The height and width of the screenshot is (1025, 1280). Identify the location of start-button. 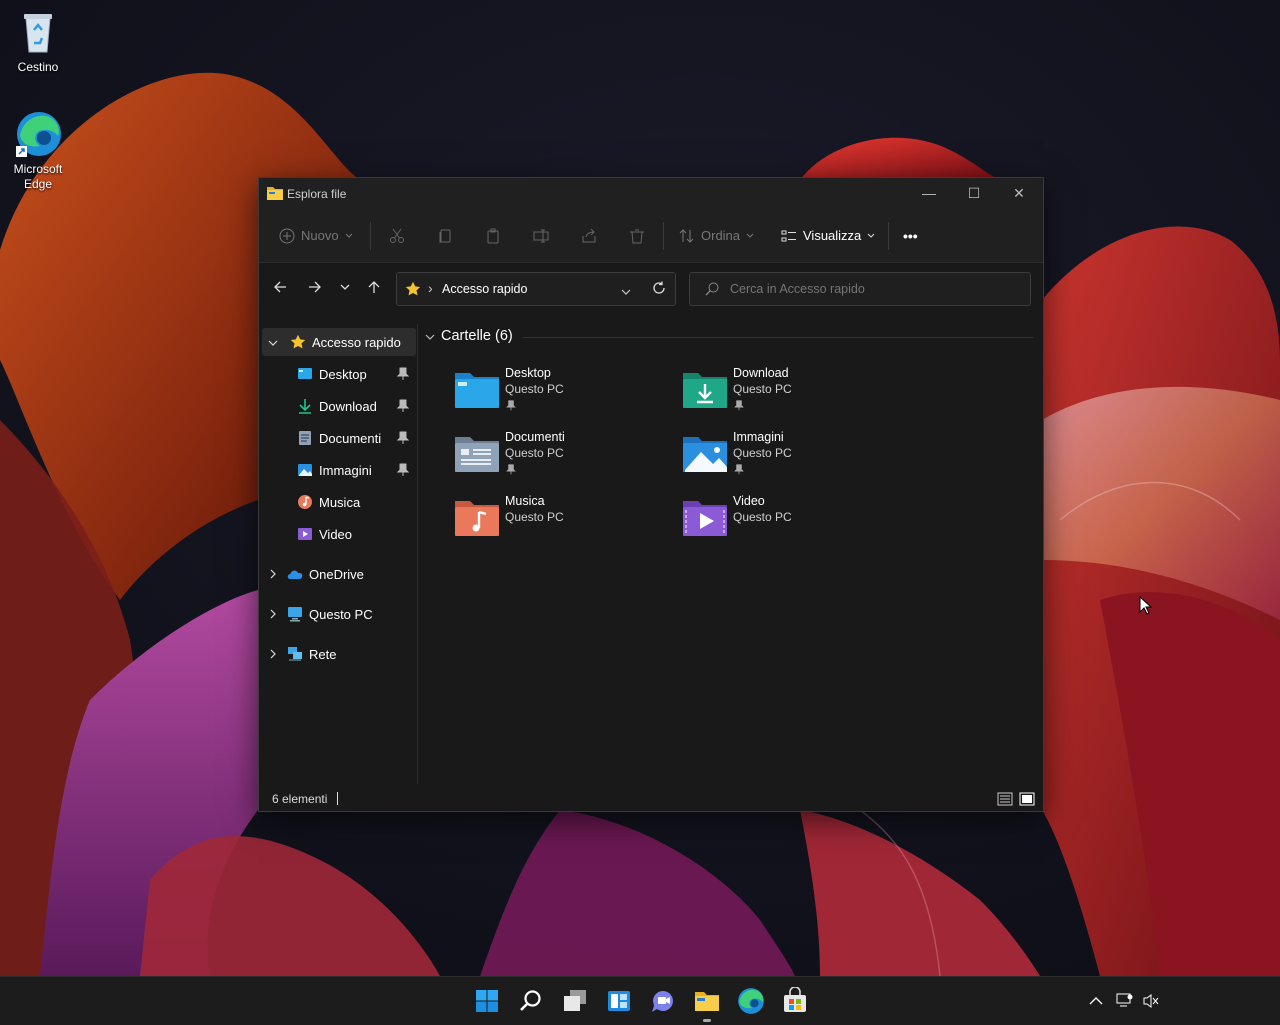
(487, 1001).